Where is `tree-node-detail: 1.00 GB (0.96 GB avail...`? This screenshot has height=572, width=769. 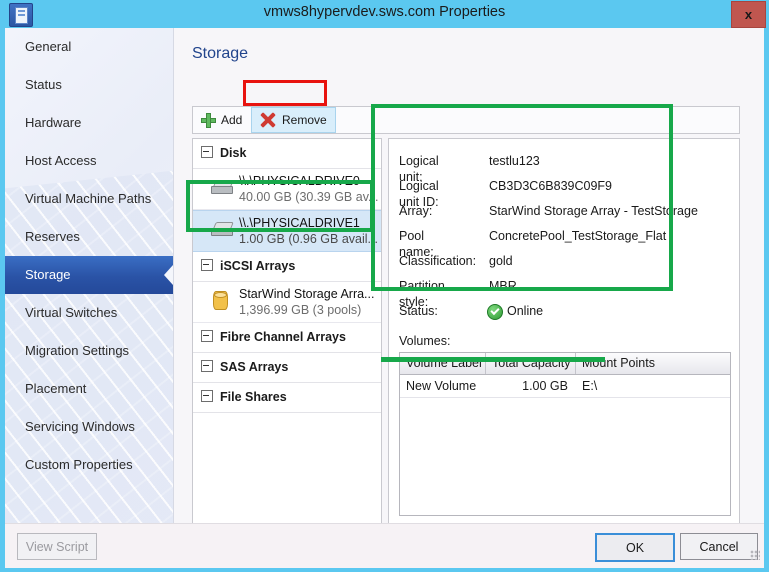 tree-node-detail: 1.00 GB (0.96 GB avail... is located at coordinates (308, 239).